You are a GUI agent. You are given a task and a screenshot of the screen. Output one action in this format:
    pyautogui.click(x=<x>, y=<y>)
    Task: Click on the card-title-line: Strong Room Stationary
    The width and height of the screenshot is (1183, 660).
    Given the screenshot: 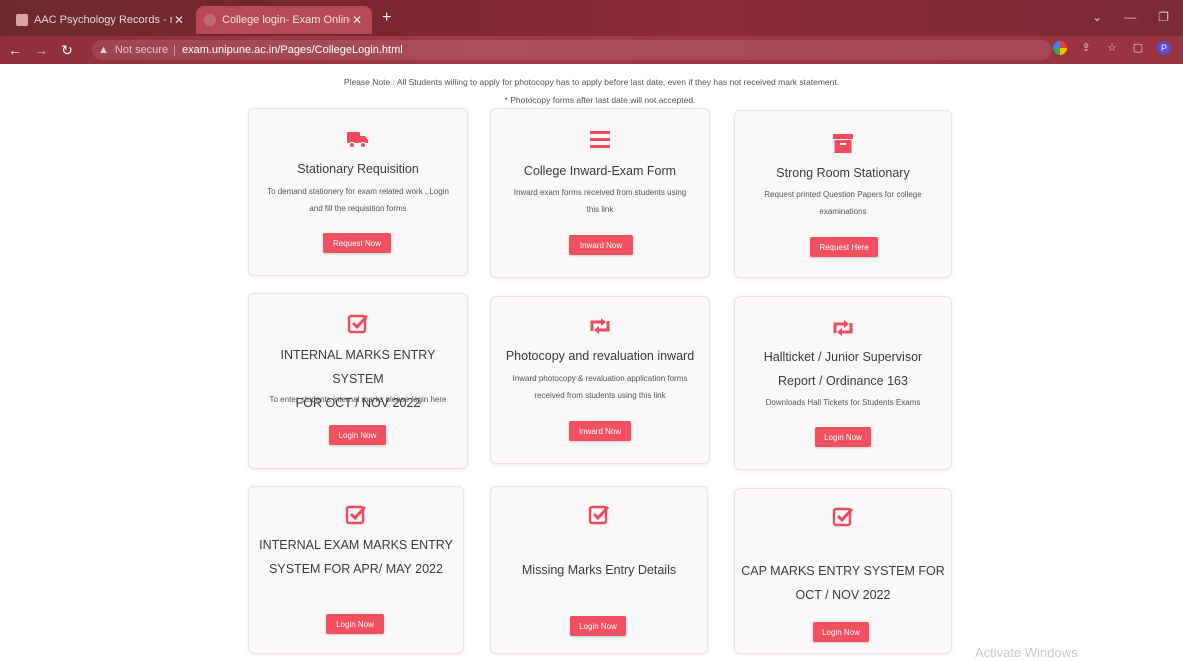 What is the action you would take?
    pyautogui.click(x=843, y=173)
    